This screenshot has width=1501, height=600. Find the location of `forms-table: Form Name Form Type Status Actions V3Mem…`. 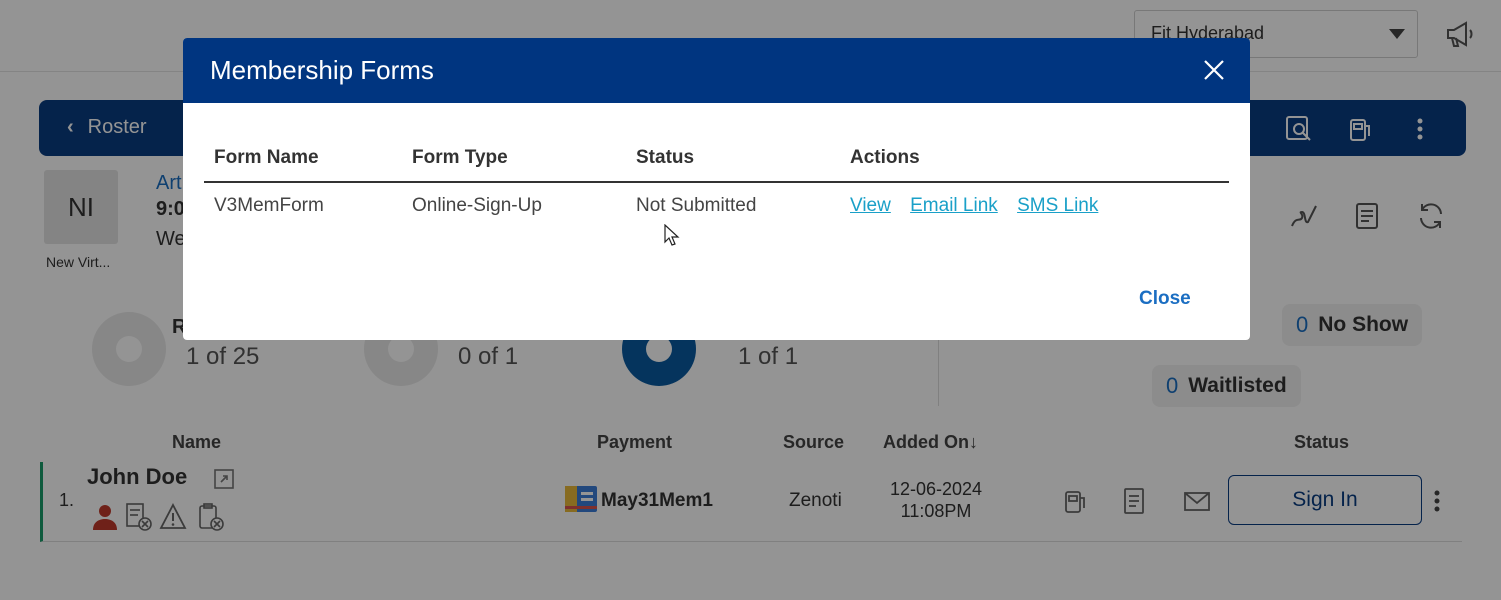

forms-table: Form Name Form Type Status Actions V3Mem… is located at coordinates (716, 187).